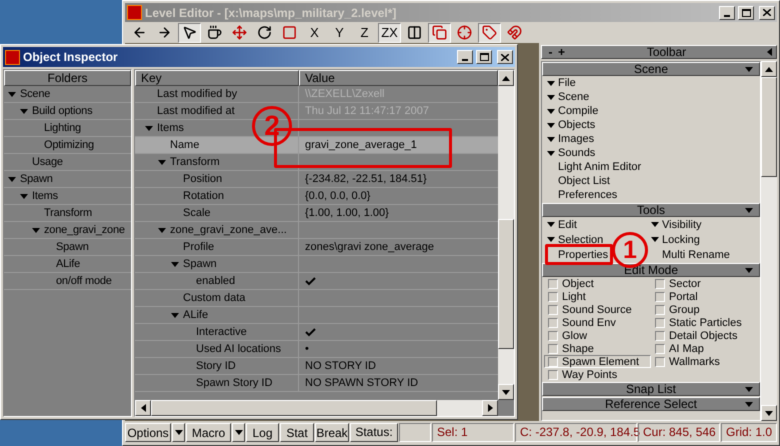 This screenshot has height=446, width=780. What do you see at coordinates (47, 162) in the screenshot?
I see `folder-item: Usage` at bounding box center [47, 162].